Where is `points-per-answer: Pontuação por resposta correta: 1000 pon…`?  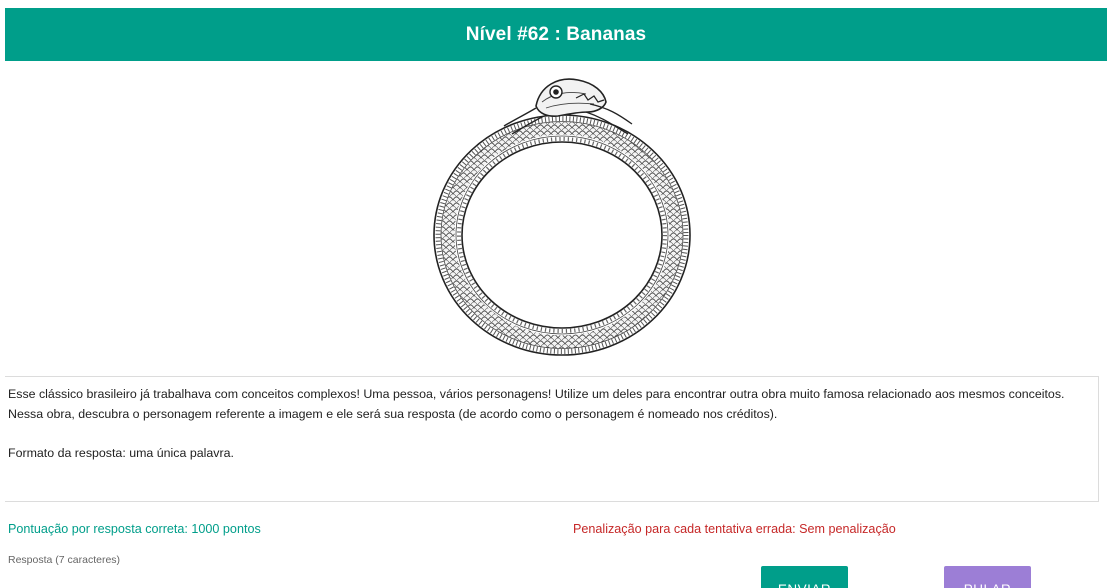 points-per-answer: Pontuação por resposta correta: 1000 pon… is located at coordinates (134, 529).